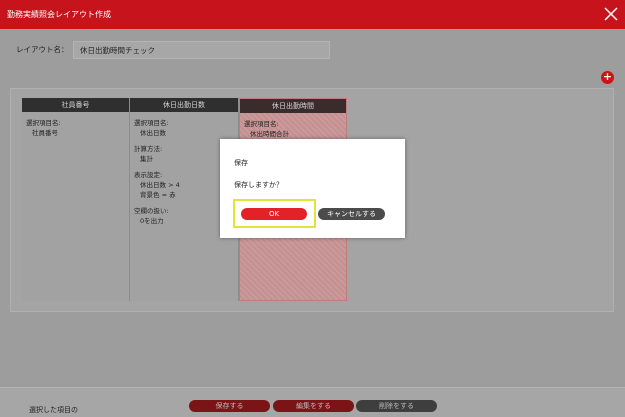 Image resolution: width=625 pixels, height=417 pixels. I want to click on cancel-button: キャンセルする, so click(351, 214).